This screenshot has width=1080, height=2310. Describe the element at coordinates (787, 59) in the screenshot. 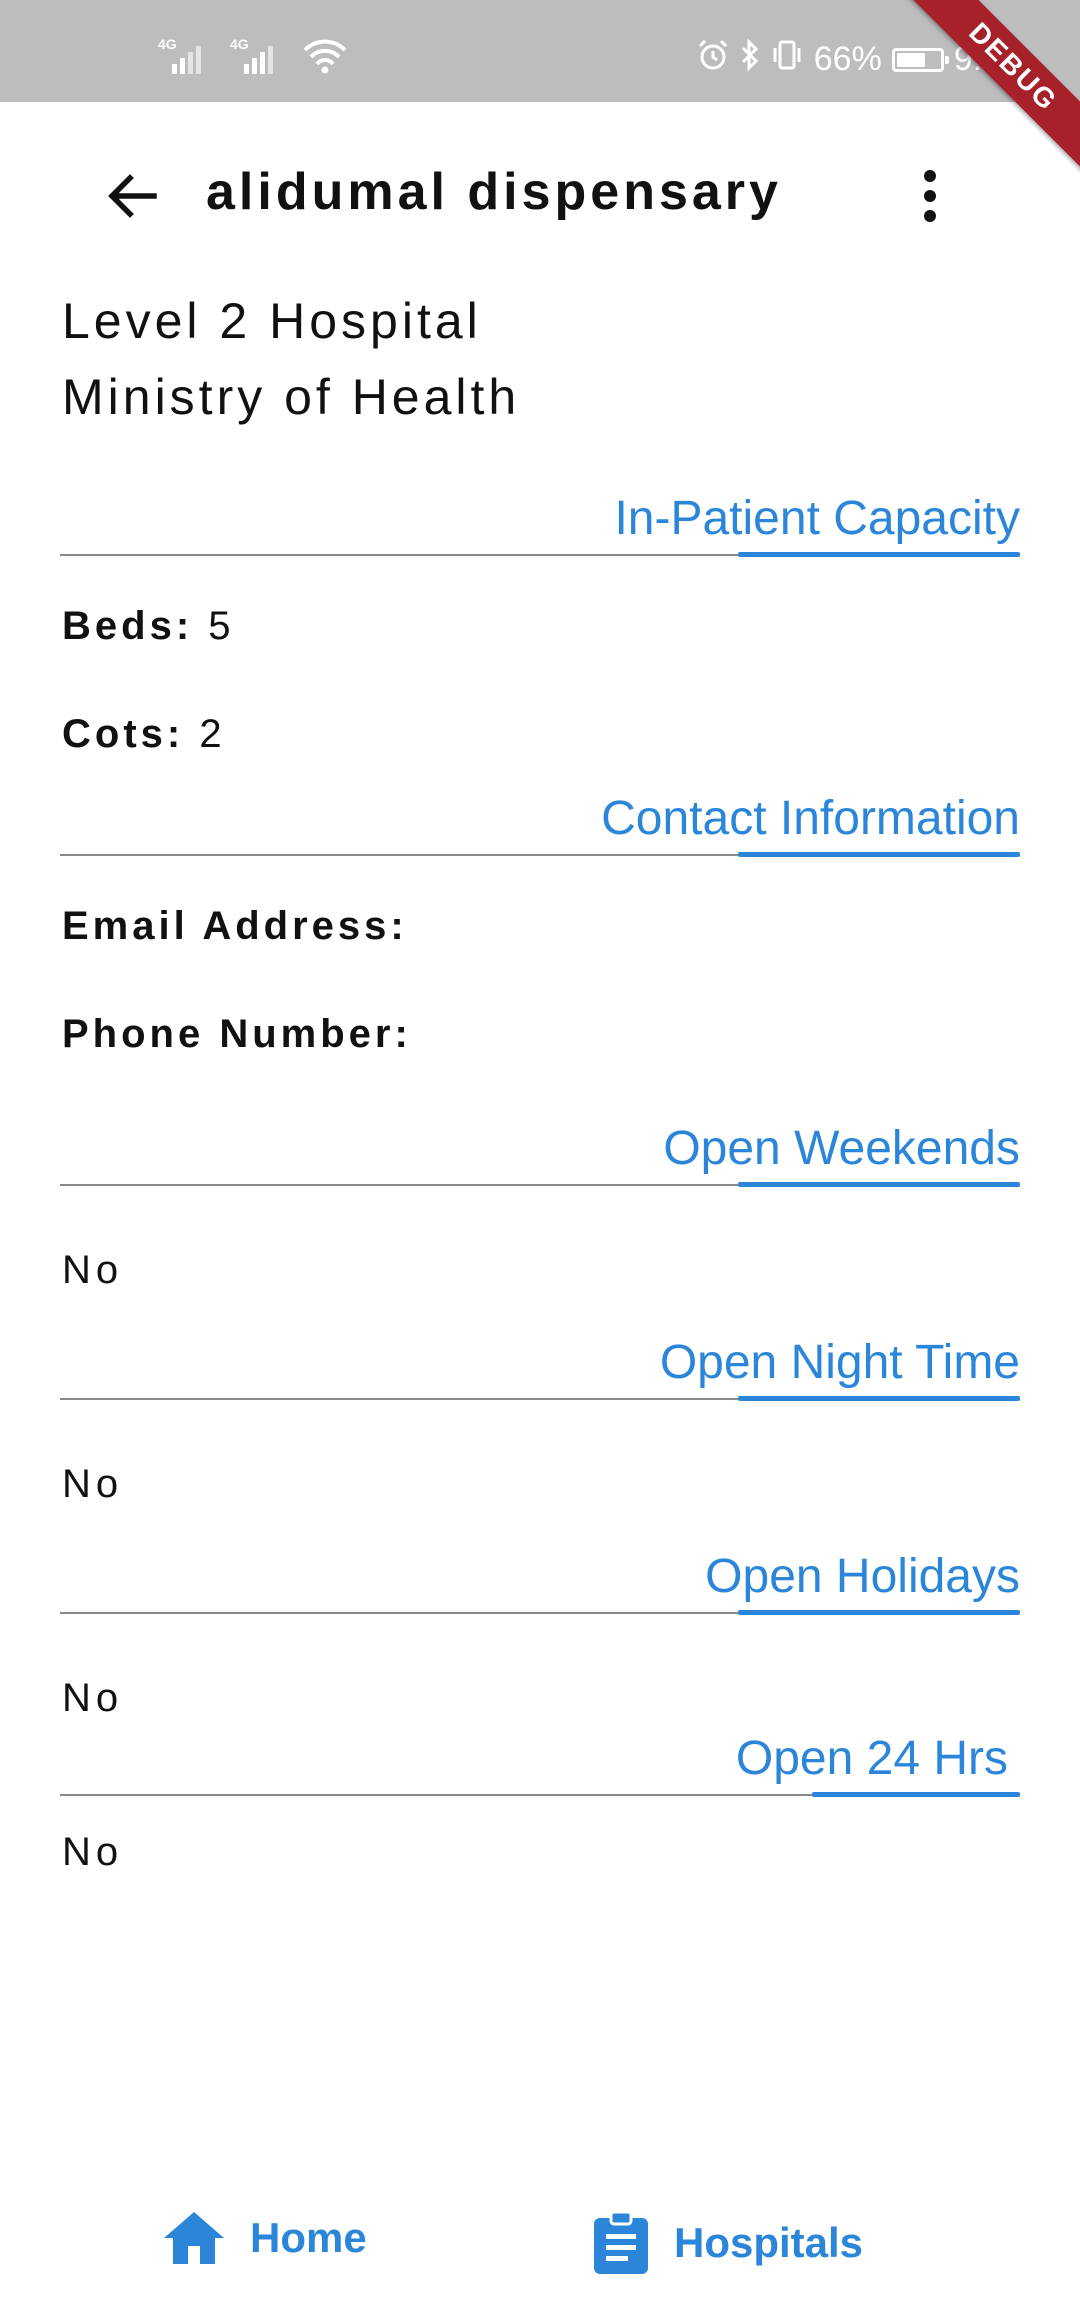

I see `vibrate-icon` at that location.